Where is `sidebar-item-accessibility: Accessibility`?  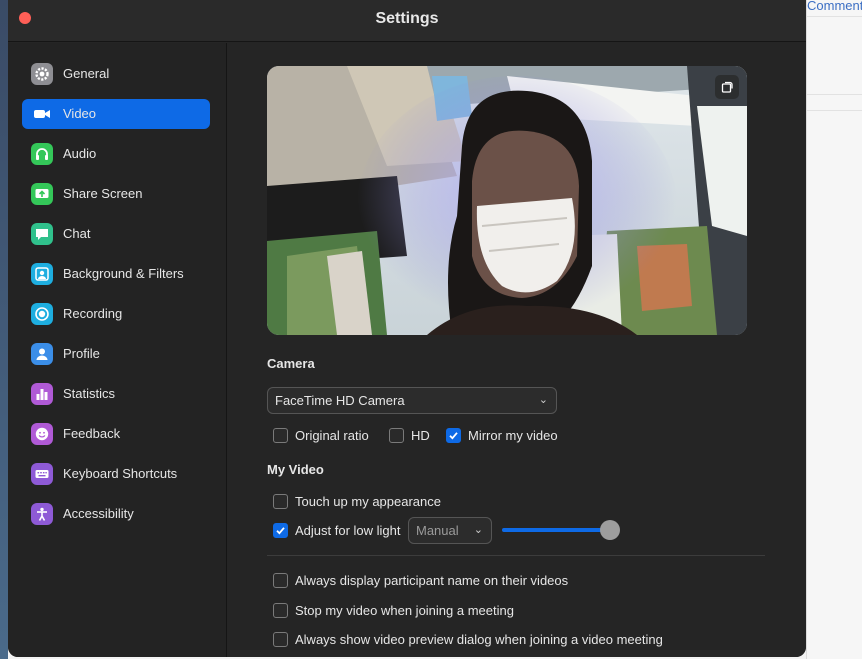
sidebar-item-accessibility: Accessibility is located at coordinates (116, 514).